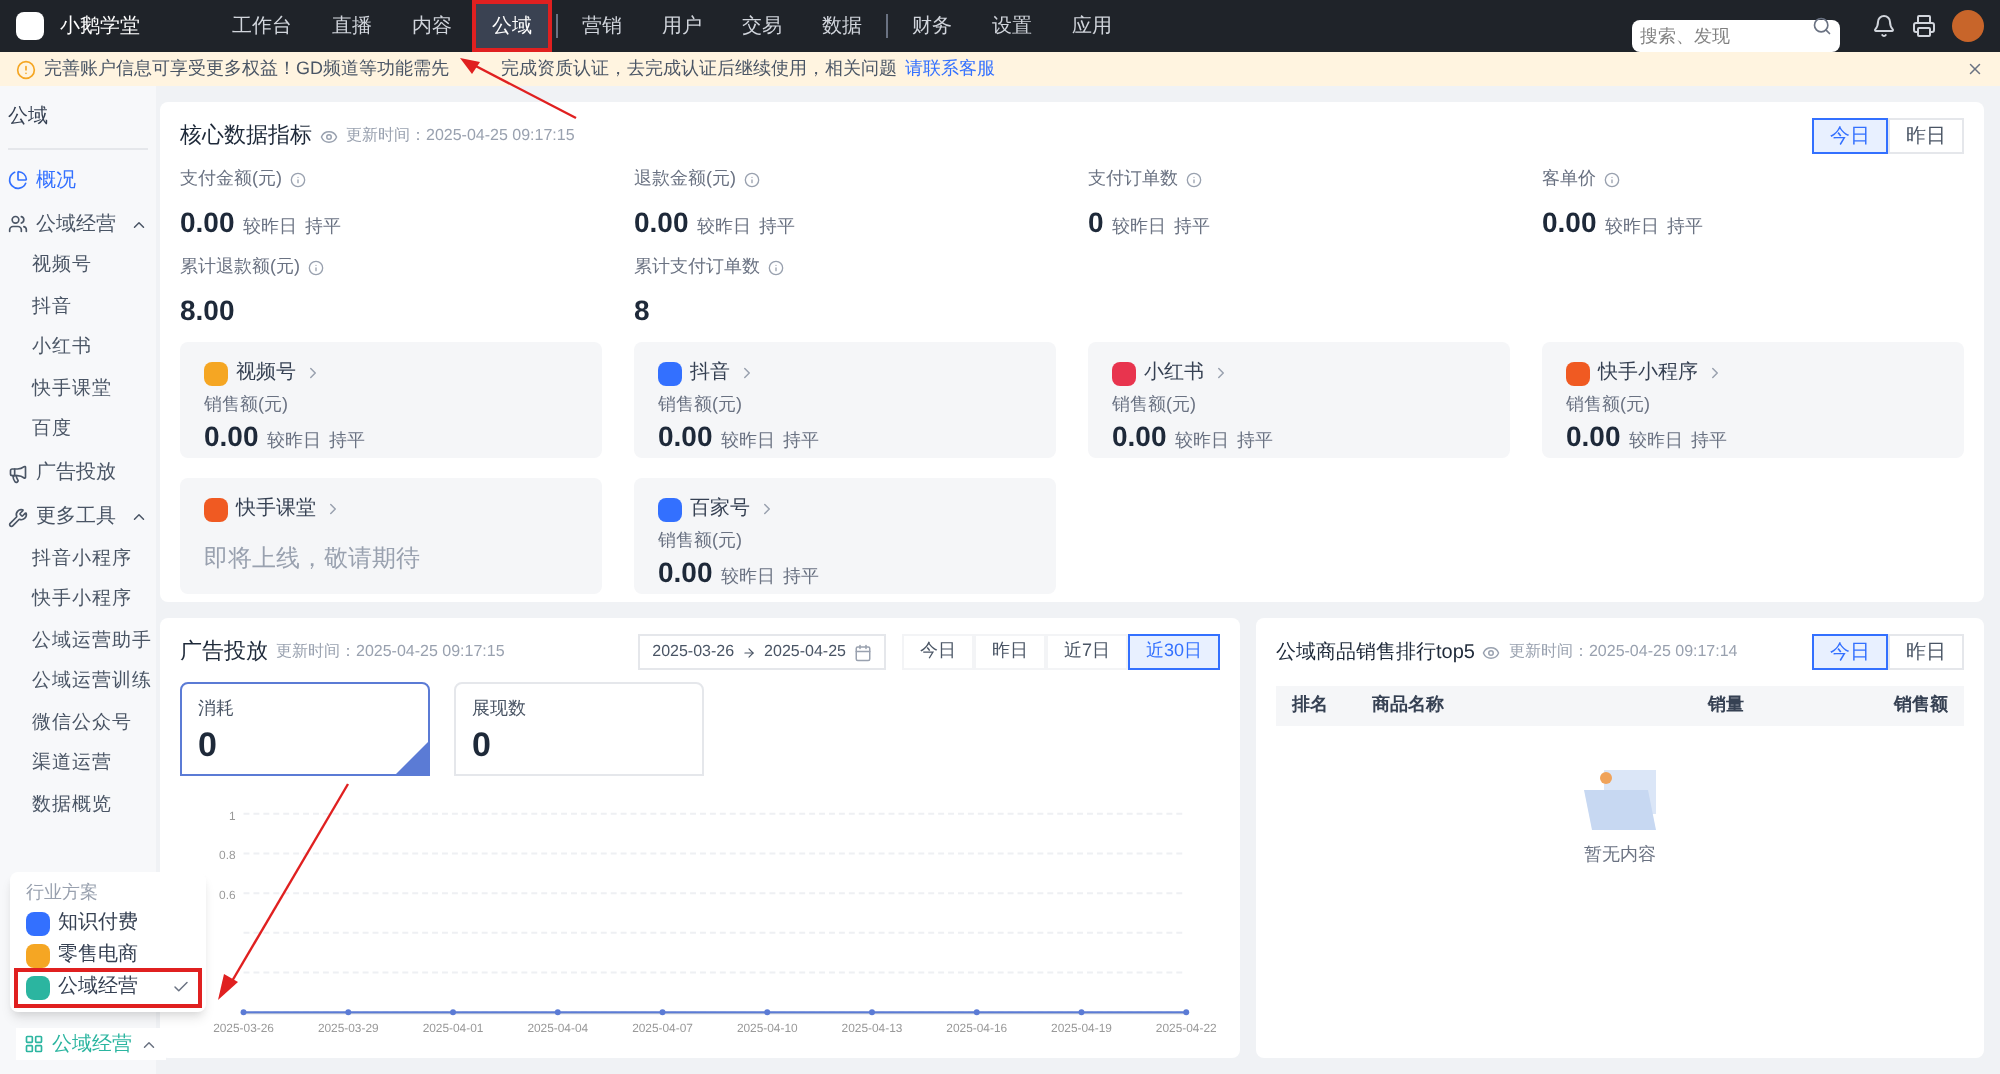 This screenshot has width=2000, height=1074. Describe the element at coordinates (78, 764) in the screenshot. I see `sidebar-subitem: 渠道运营` at that location.